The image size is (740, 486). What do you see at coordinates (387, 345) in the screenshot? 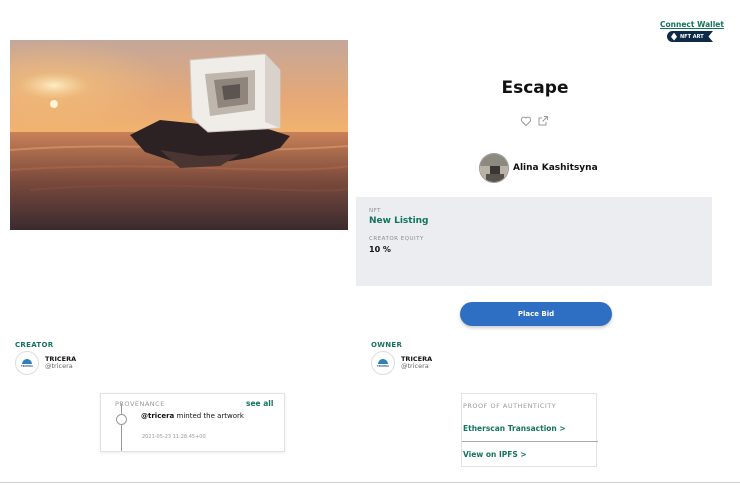
I see `owner-label: OWNER` at bounding box center [387, 345].